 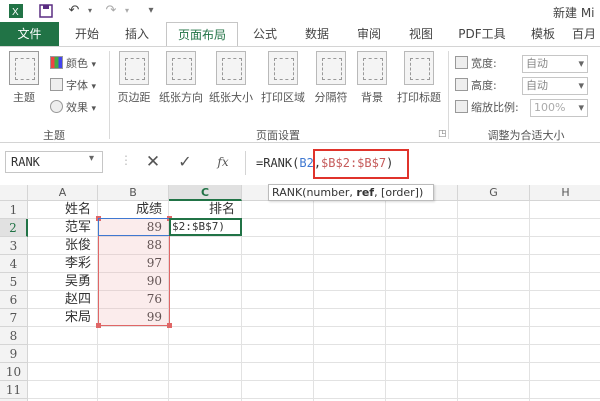 I want to click on tab-insert: 插入, so click(x=137, y=34).